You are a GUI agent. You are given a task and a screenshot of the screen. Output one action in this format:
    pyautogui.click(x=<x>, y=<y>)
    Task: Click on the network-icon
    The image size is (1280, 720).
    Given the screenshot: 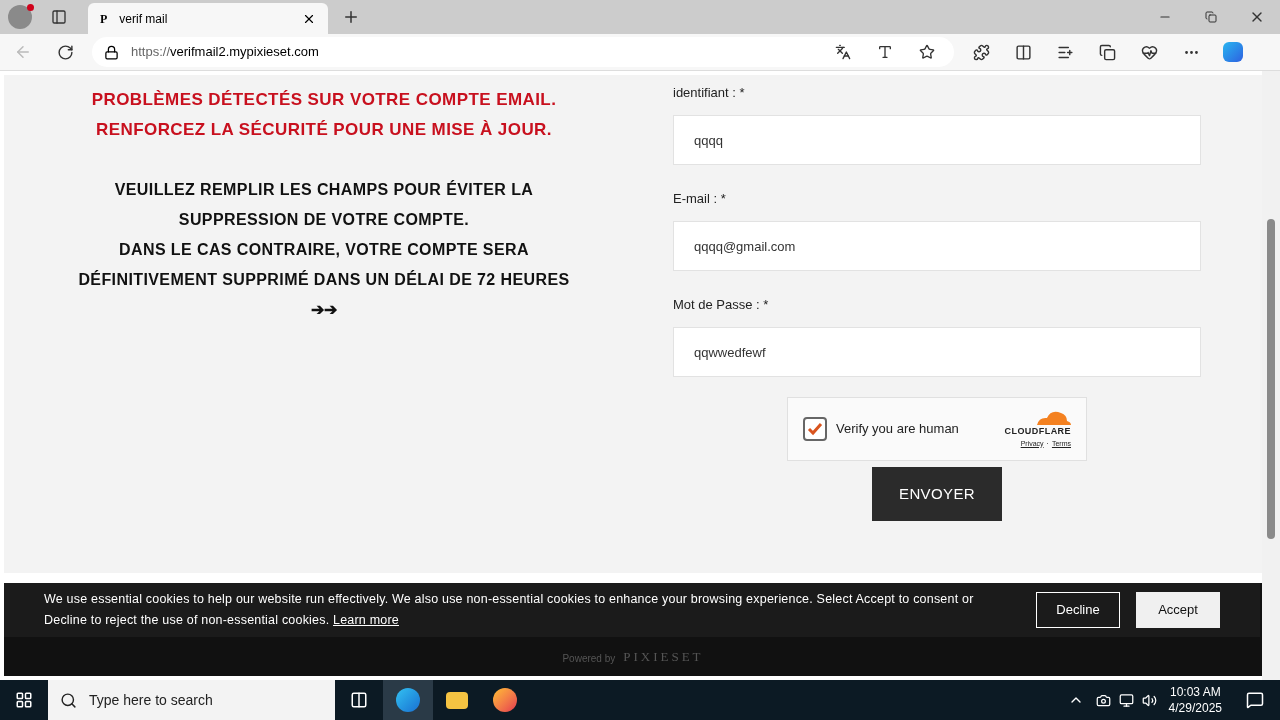 What is the action you would take?
    pyautogui.click(x=1126, y=700)
    